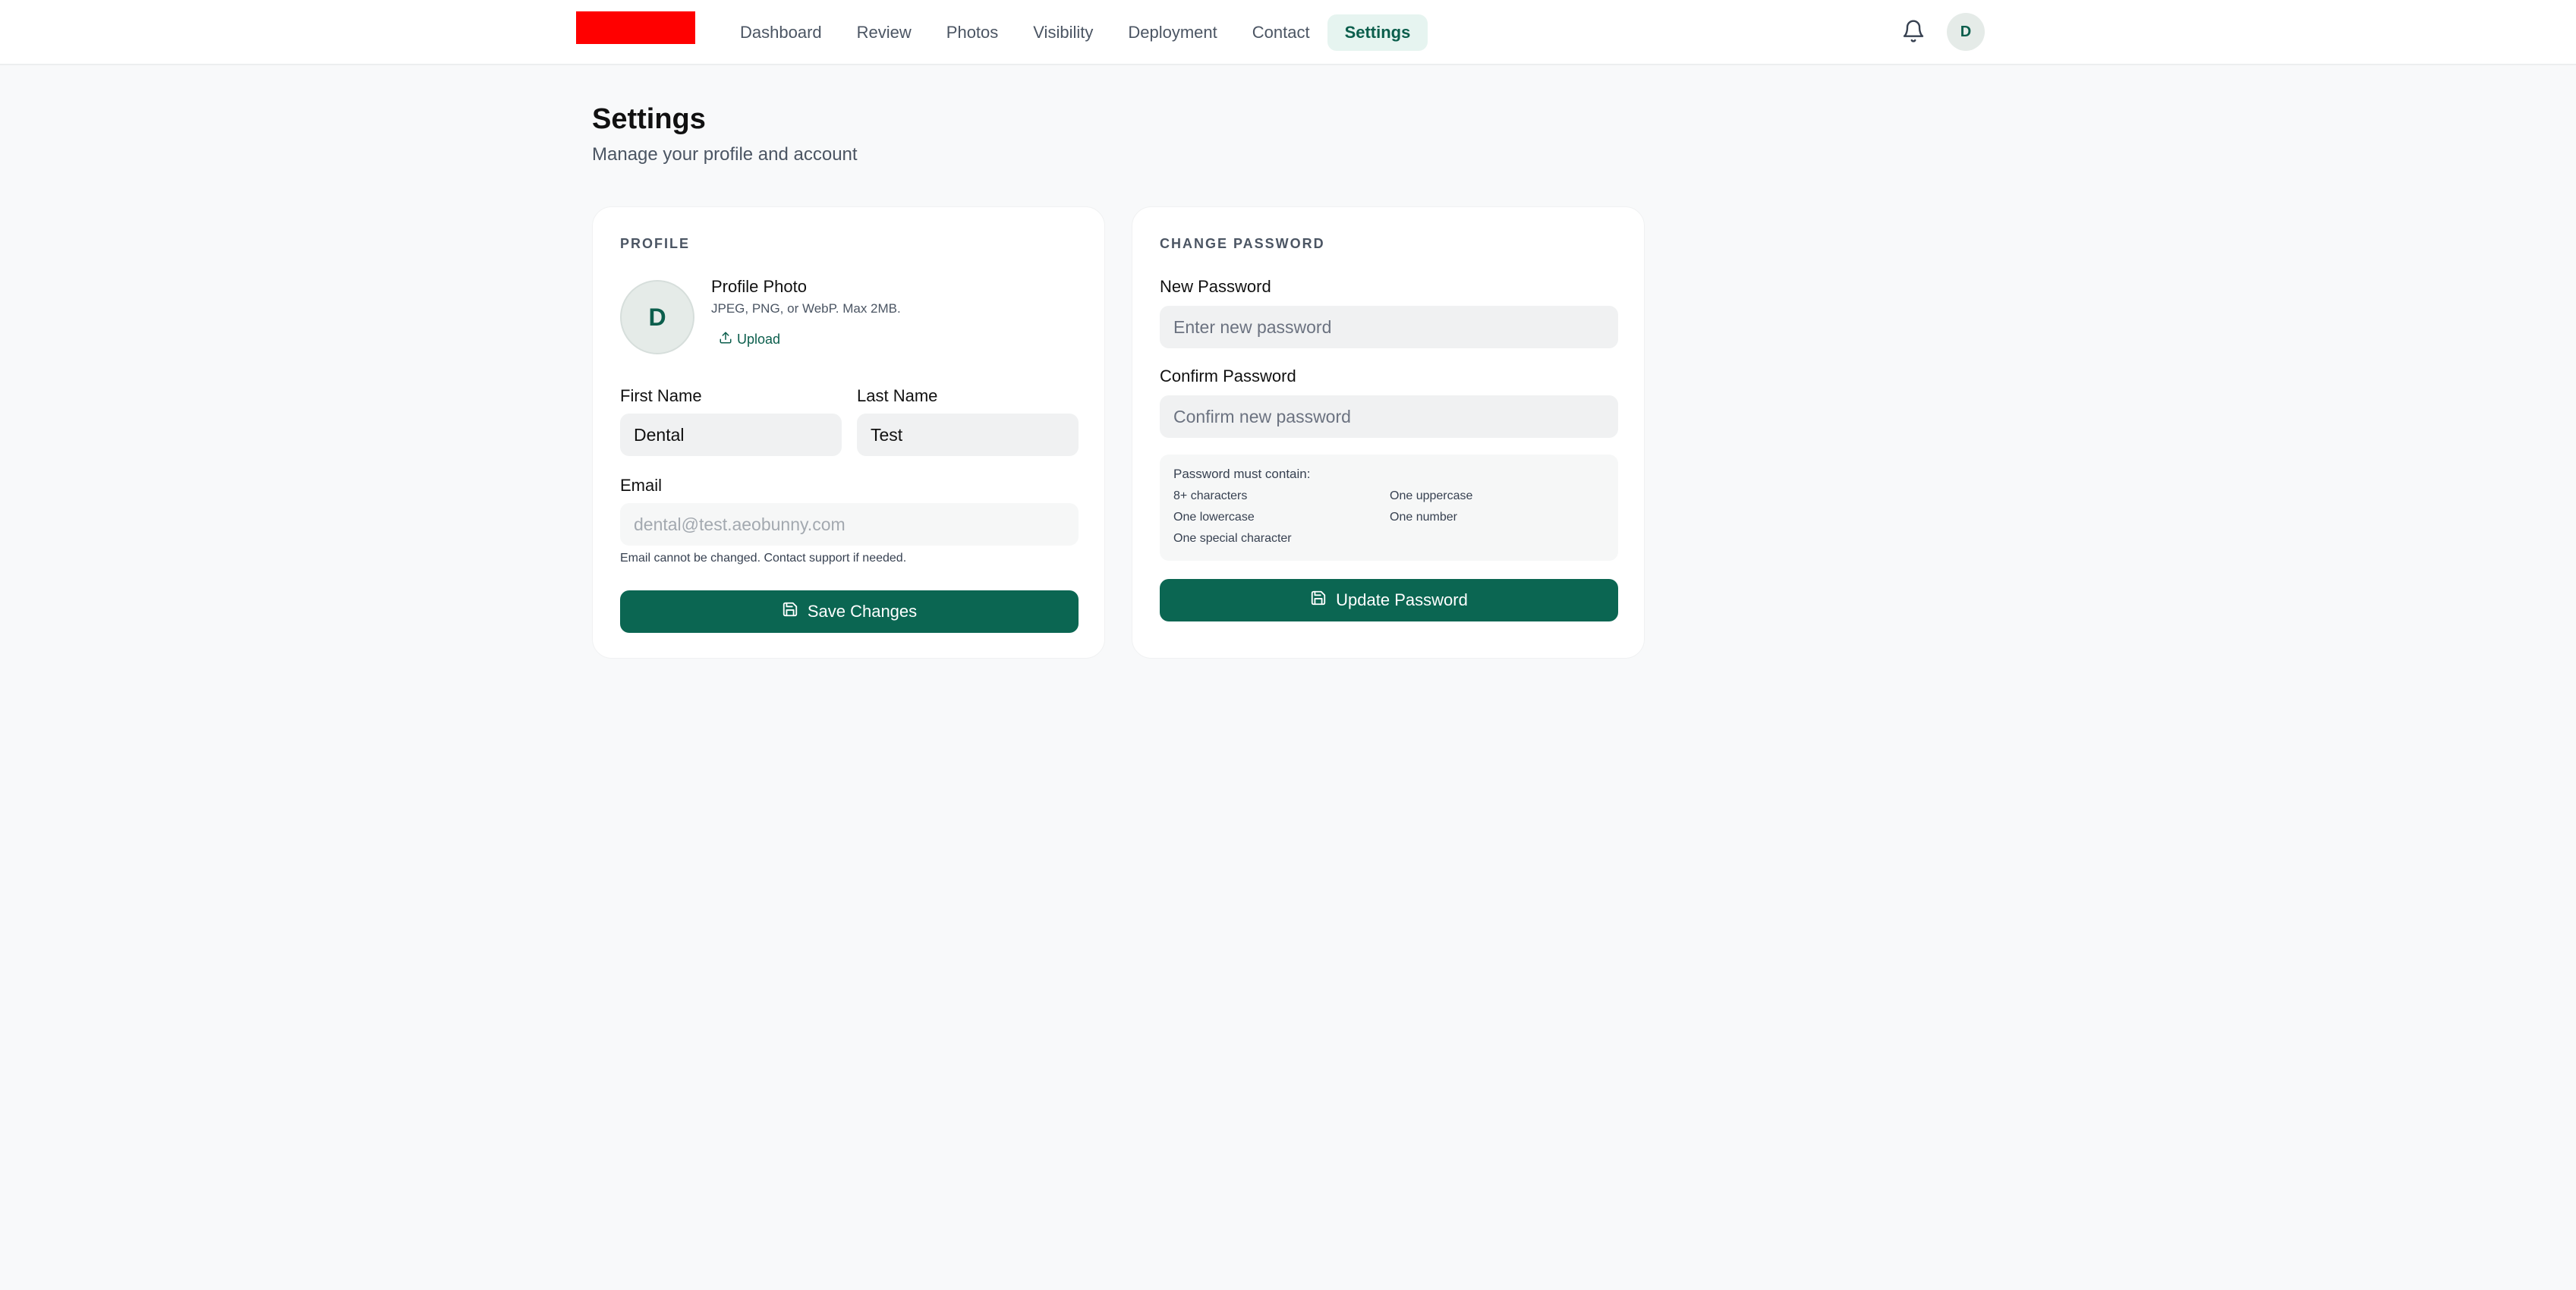 The image size is (2576, 1290). Describe the element at coordinates (731, 435) in the screenshot. I see `first-name-field` at that location.